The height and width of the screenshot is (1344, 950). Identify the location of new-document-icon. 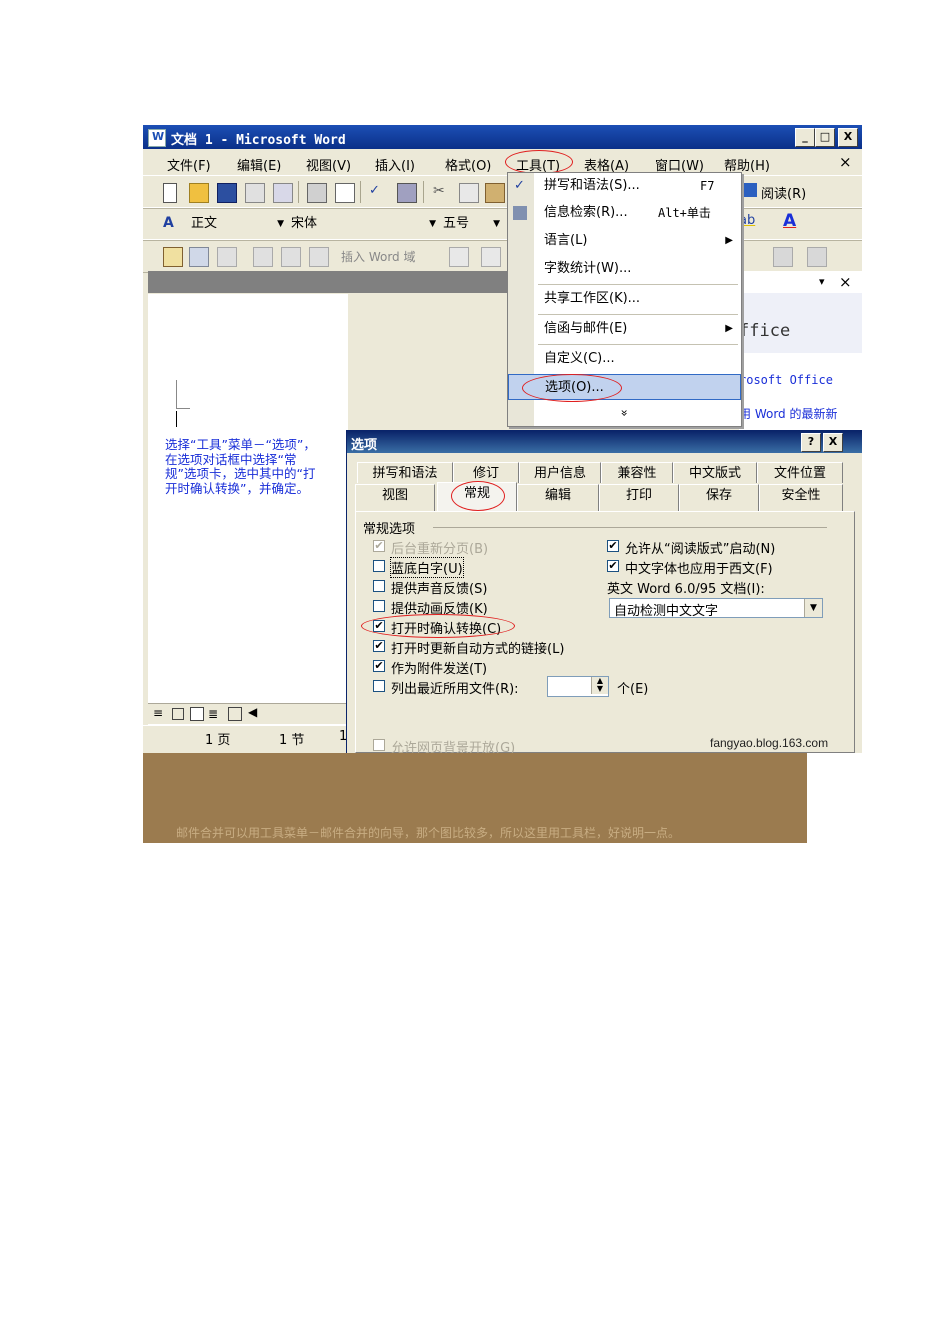
(170, 193).